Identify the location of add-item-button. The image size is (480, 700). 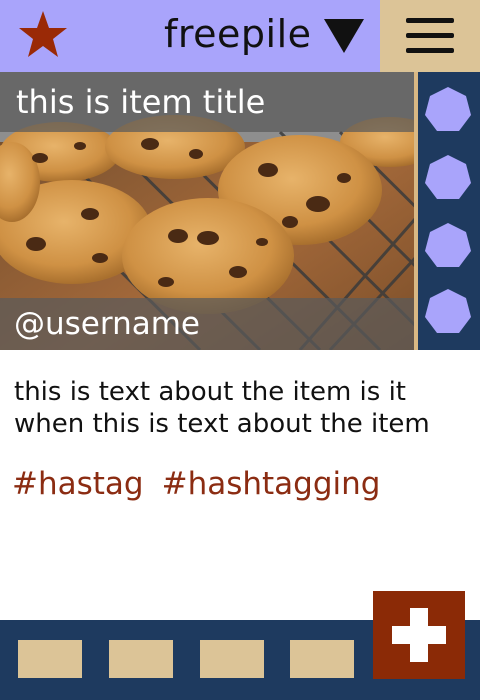
(419, 635).